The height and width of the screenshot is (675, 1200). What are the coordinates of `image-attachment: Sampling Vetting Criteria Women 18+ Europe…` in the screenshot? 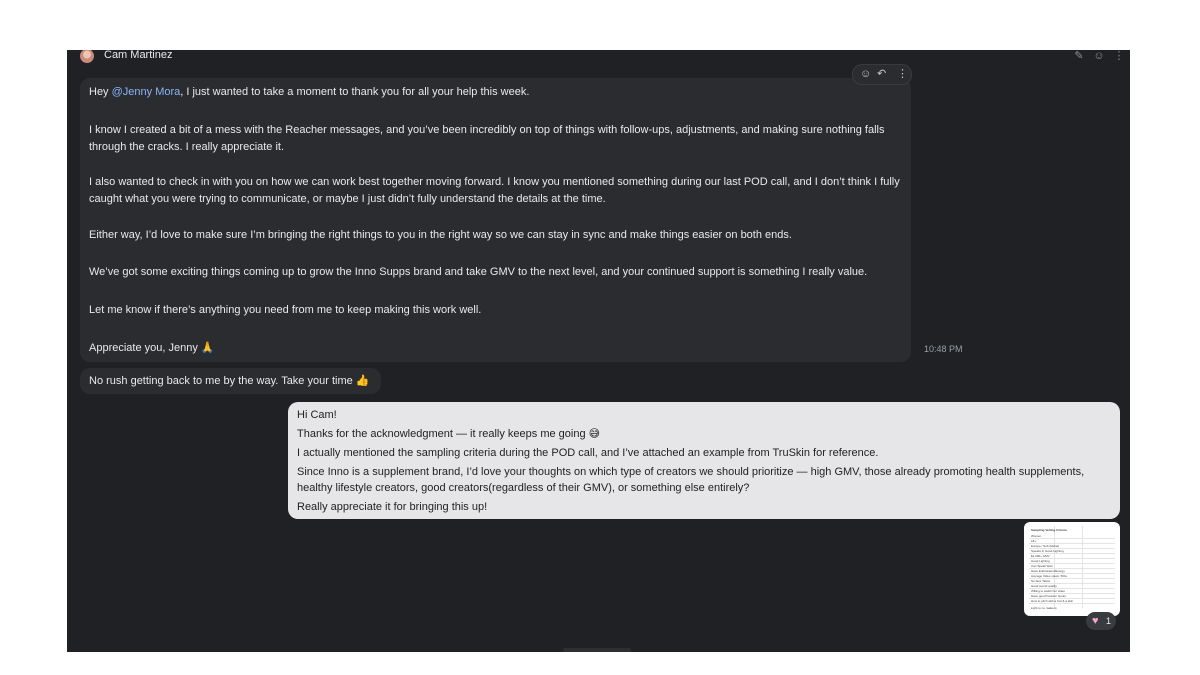 It's located at (1072, 569).